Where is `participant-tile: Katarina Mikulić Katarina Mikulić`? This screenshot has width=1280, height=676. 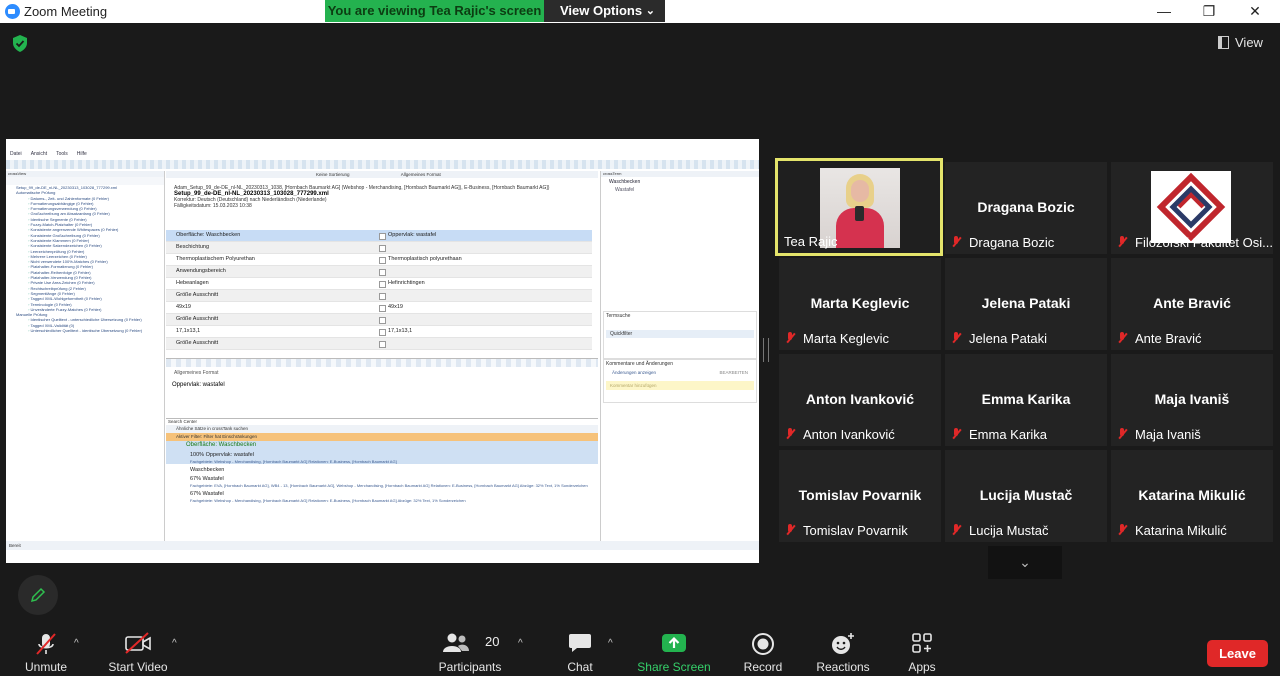 participant-tile: Katarina Mikulić Katarina Mikulić is located at coordinates (1192, 496).